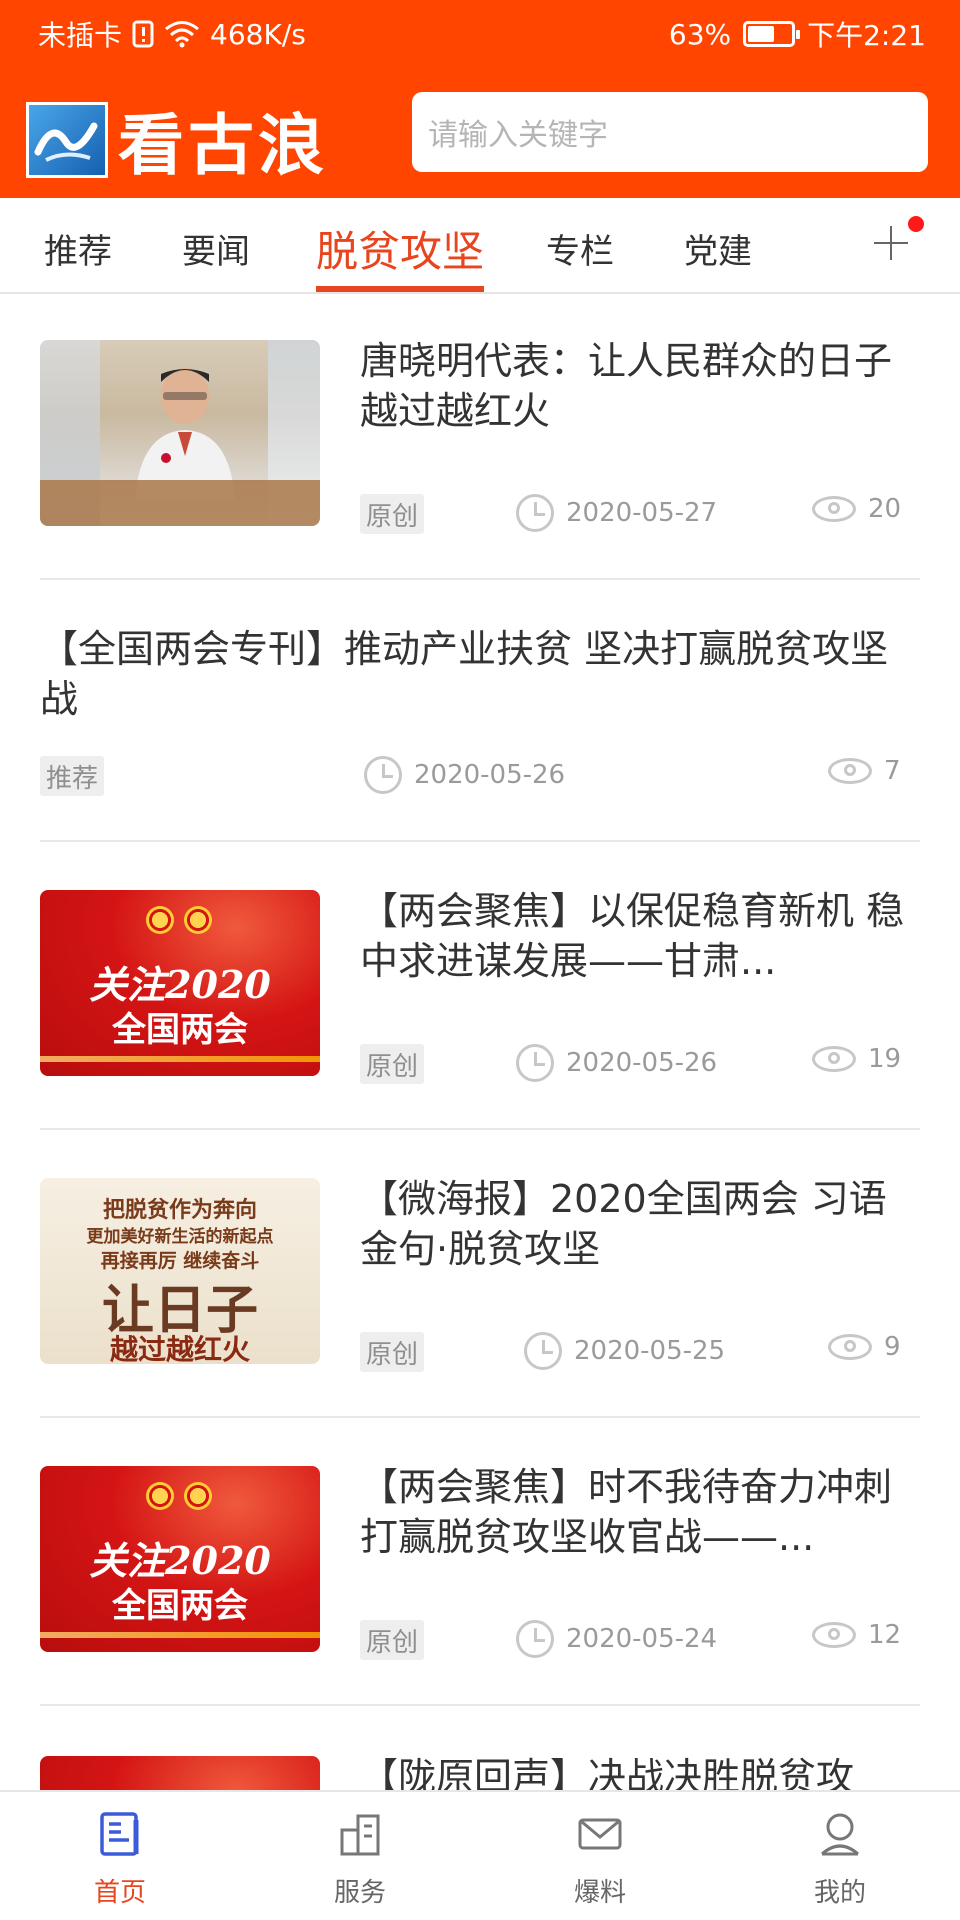 Image resolution: width=960 pixels, height=1920 pixels. Describe the element at coordinates (400, 248) in the screenshot. I see `tab-poverty-alleviation: 脱贫攻坚` at that location.